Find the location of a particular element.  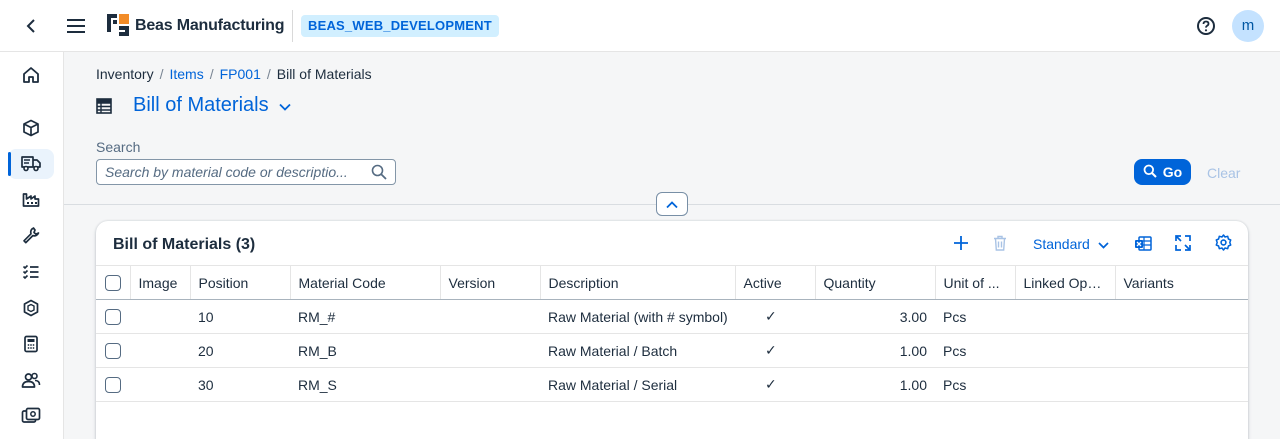

add-row-button is located at coordinates (961, 244).